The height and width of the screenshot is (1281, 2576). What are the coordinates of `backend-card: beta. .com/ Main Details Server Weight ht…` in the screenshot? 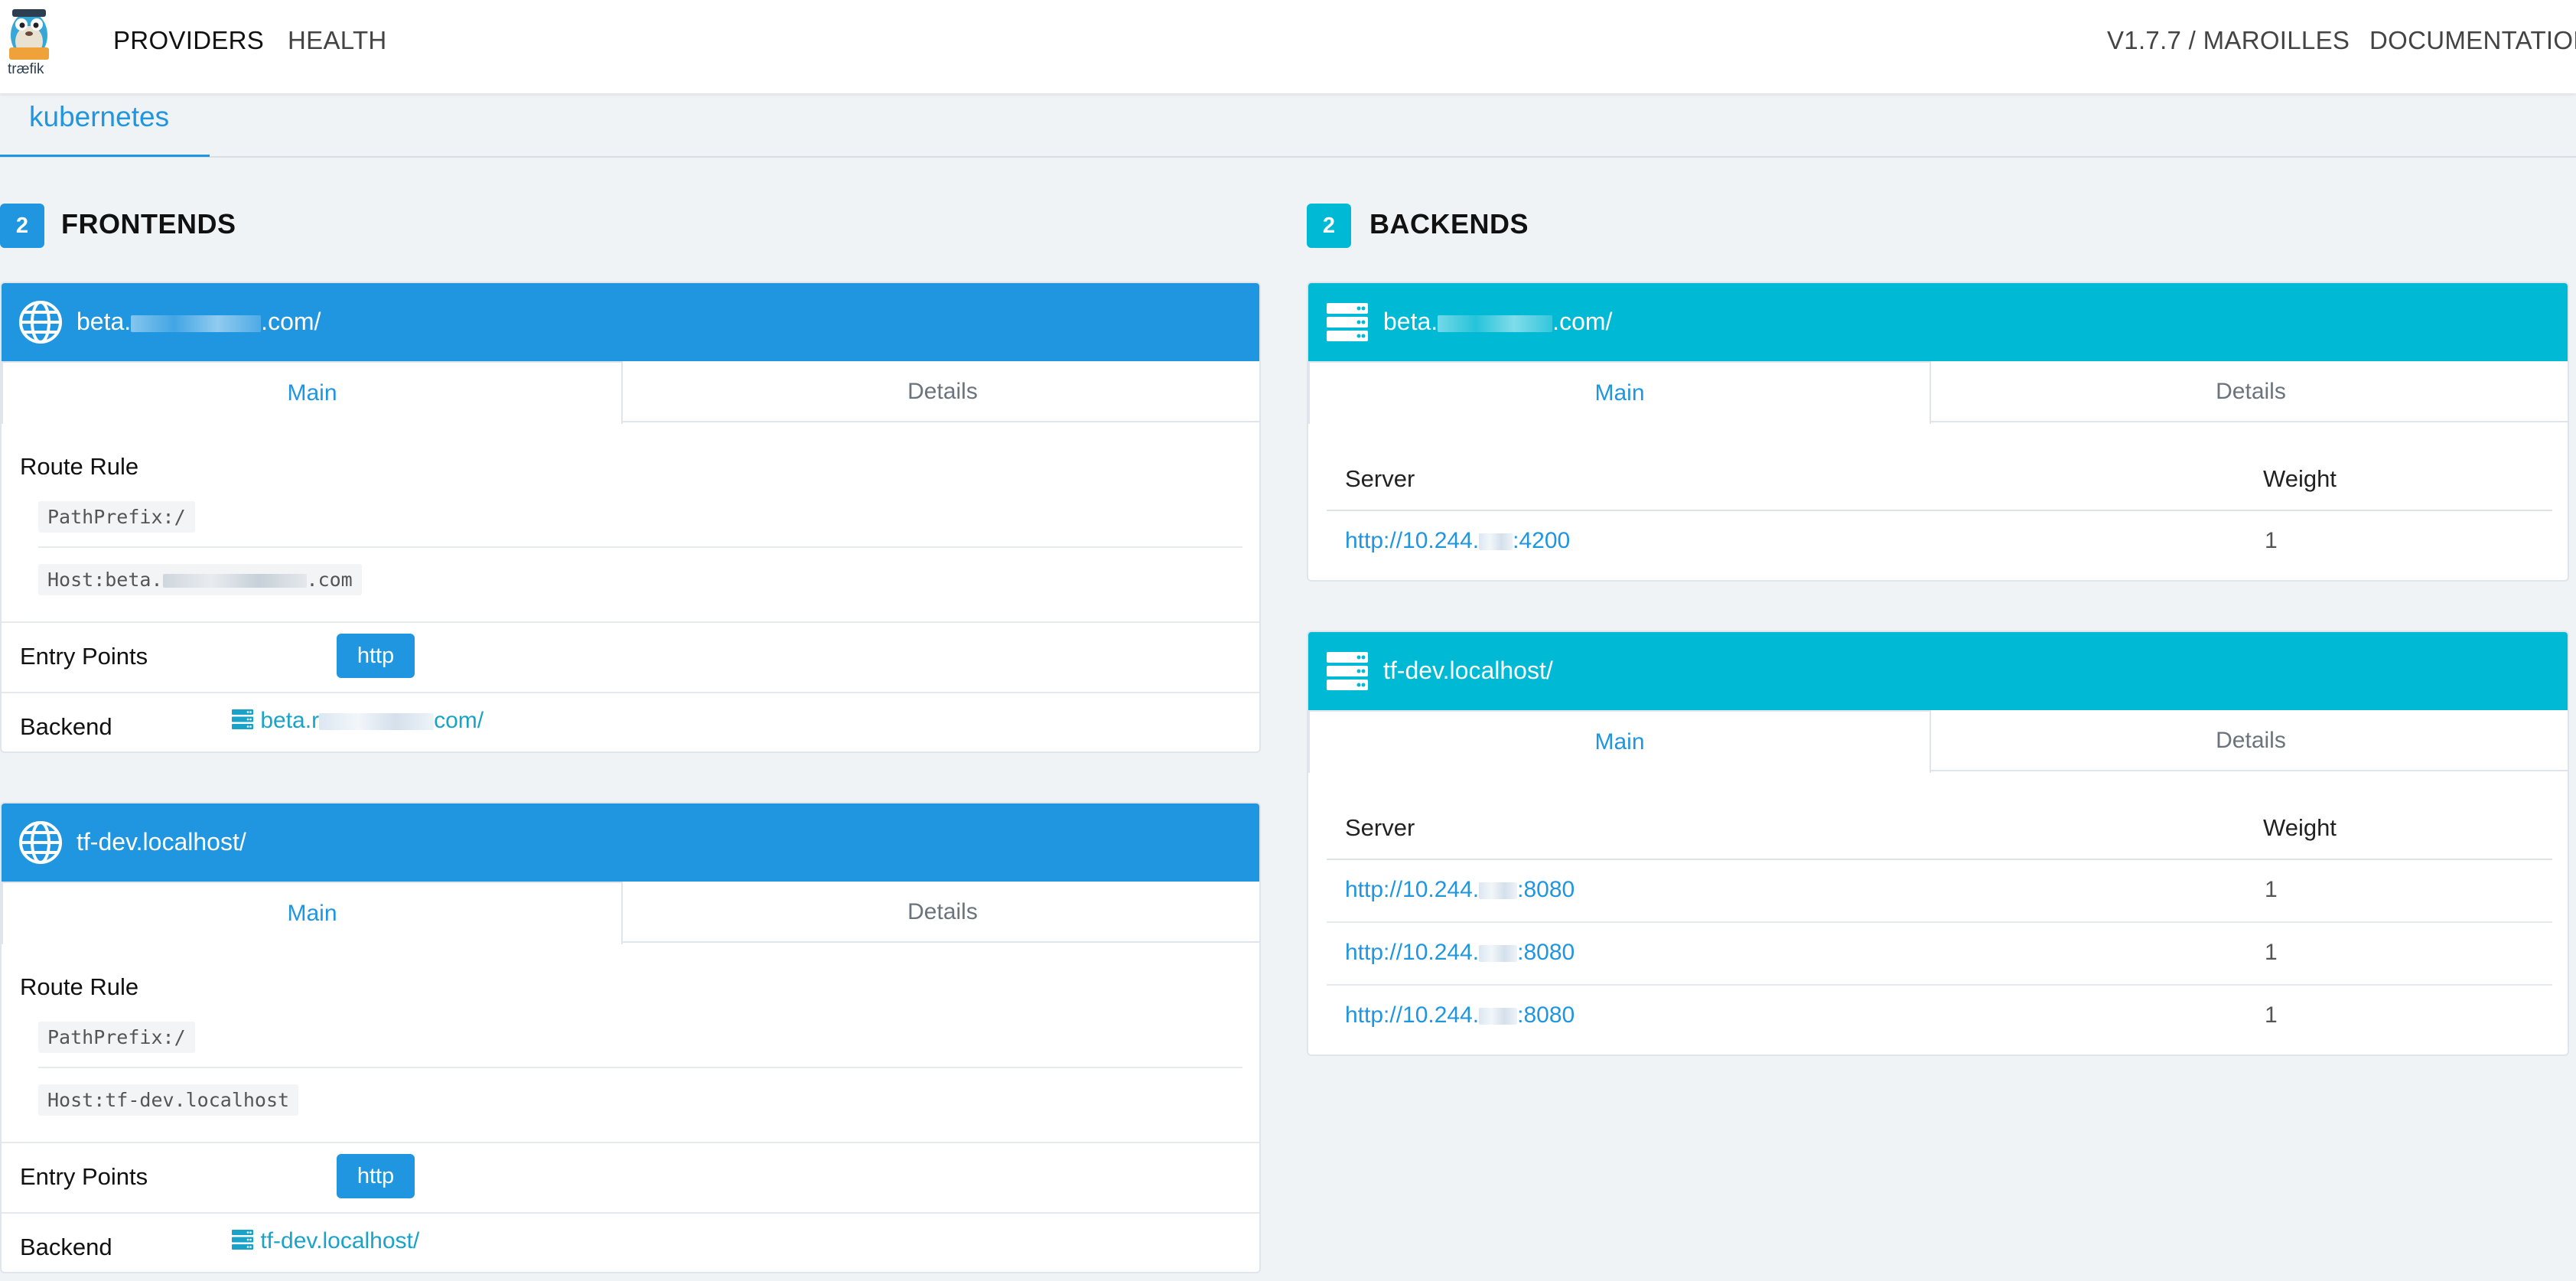 It's located at (1938, 432).